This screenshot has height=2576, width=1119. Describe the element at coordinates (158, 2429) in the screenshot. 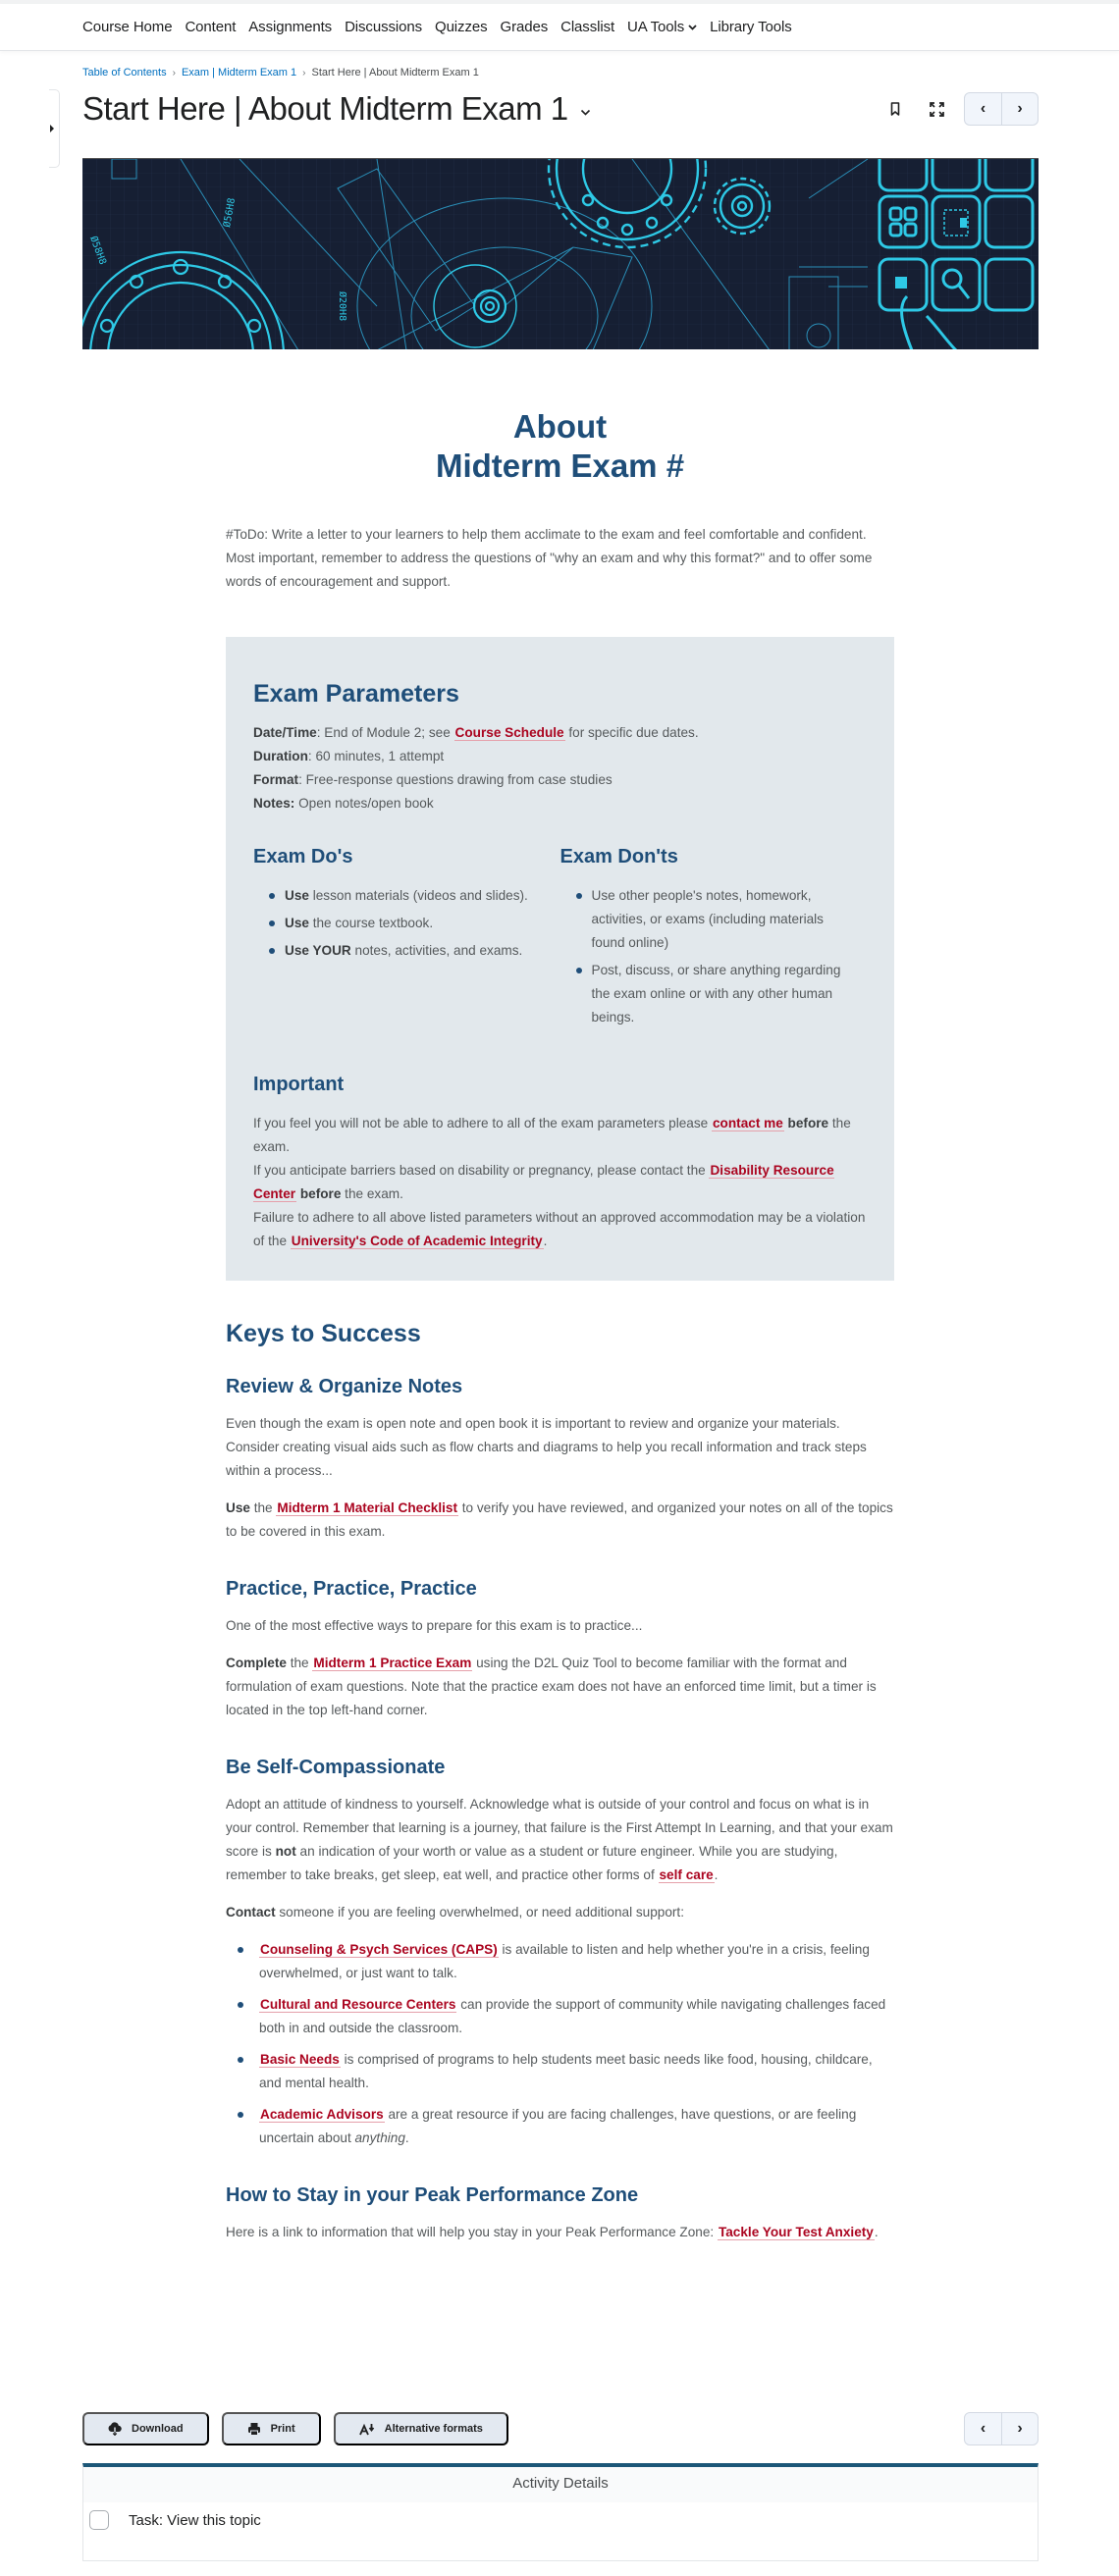

I see `download-label: Download` at that location.